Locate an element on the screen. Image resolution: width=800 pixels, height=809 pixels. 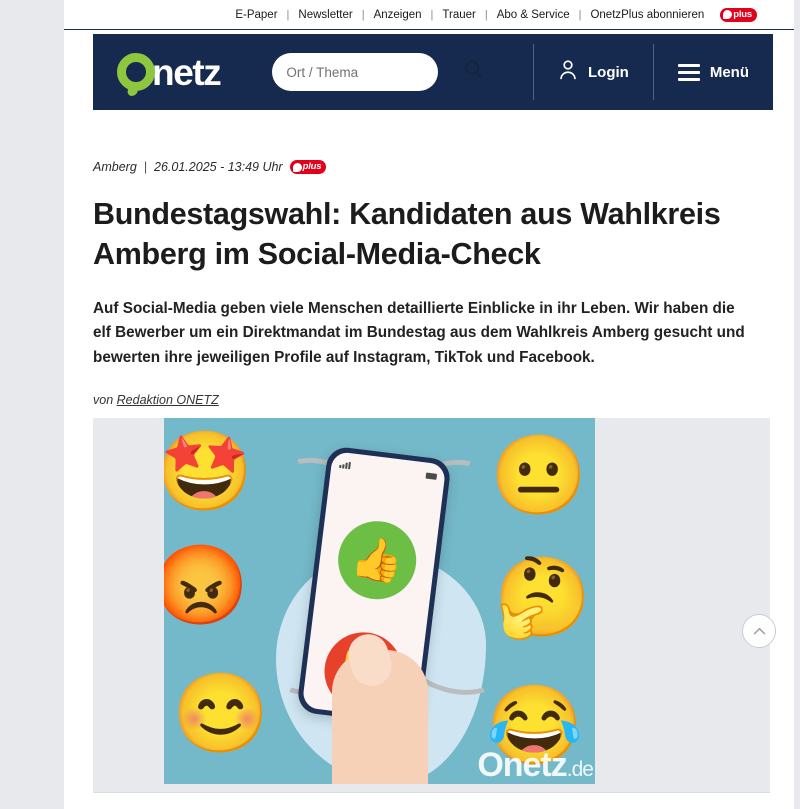
viewport-gutter-right is located at coordinates (797, 404).